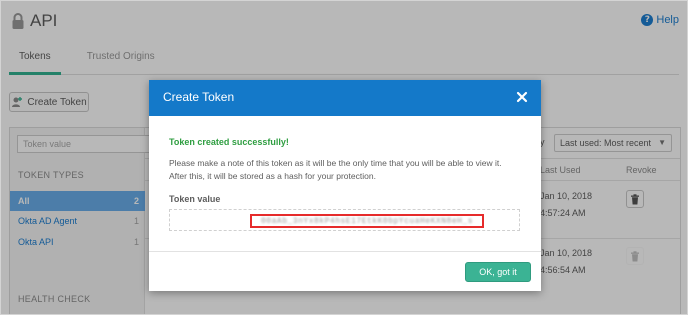 This screenshot has height=315, width=688. What do you see at coordinates (229, 142) in the screenshot?
I see `success-message: Token created successfully!` at bounding box center [229, 142].